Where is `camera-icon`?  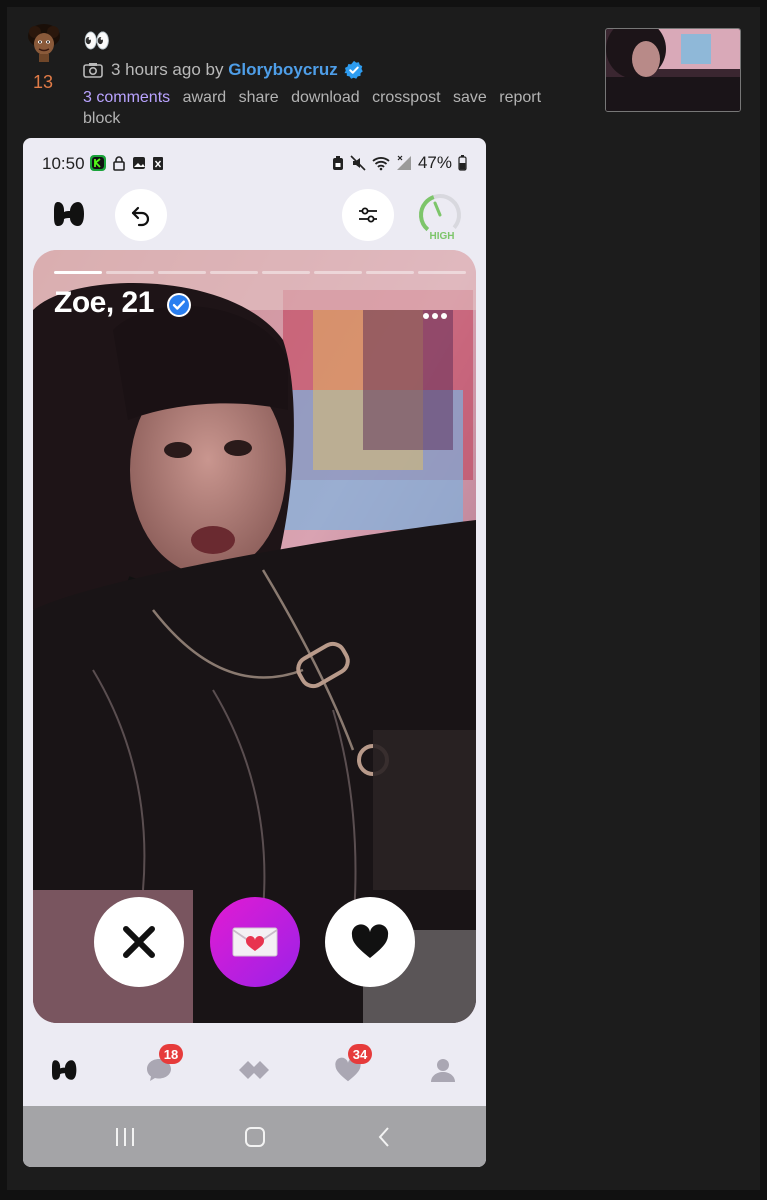 camera-icon is located at coordinates (93, 70).